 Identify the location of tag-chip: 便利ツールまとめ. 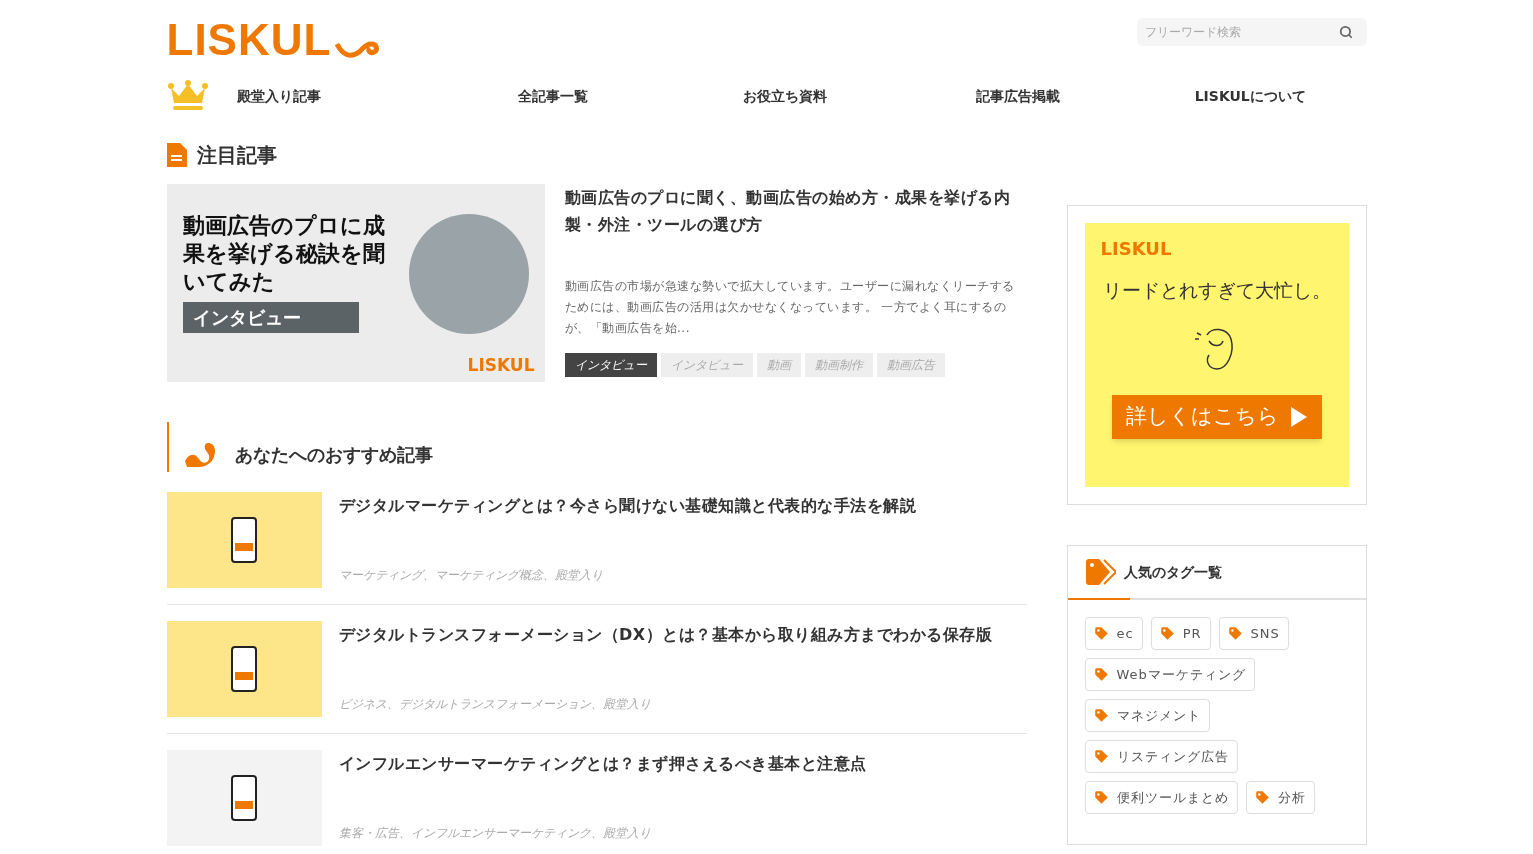
(1161, 797).